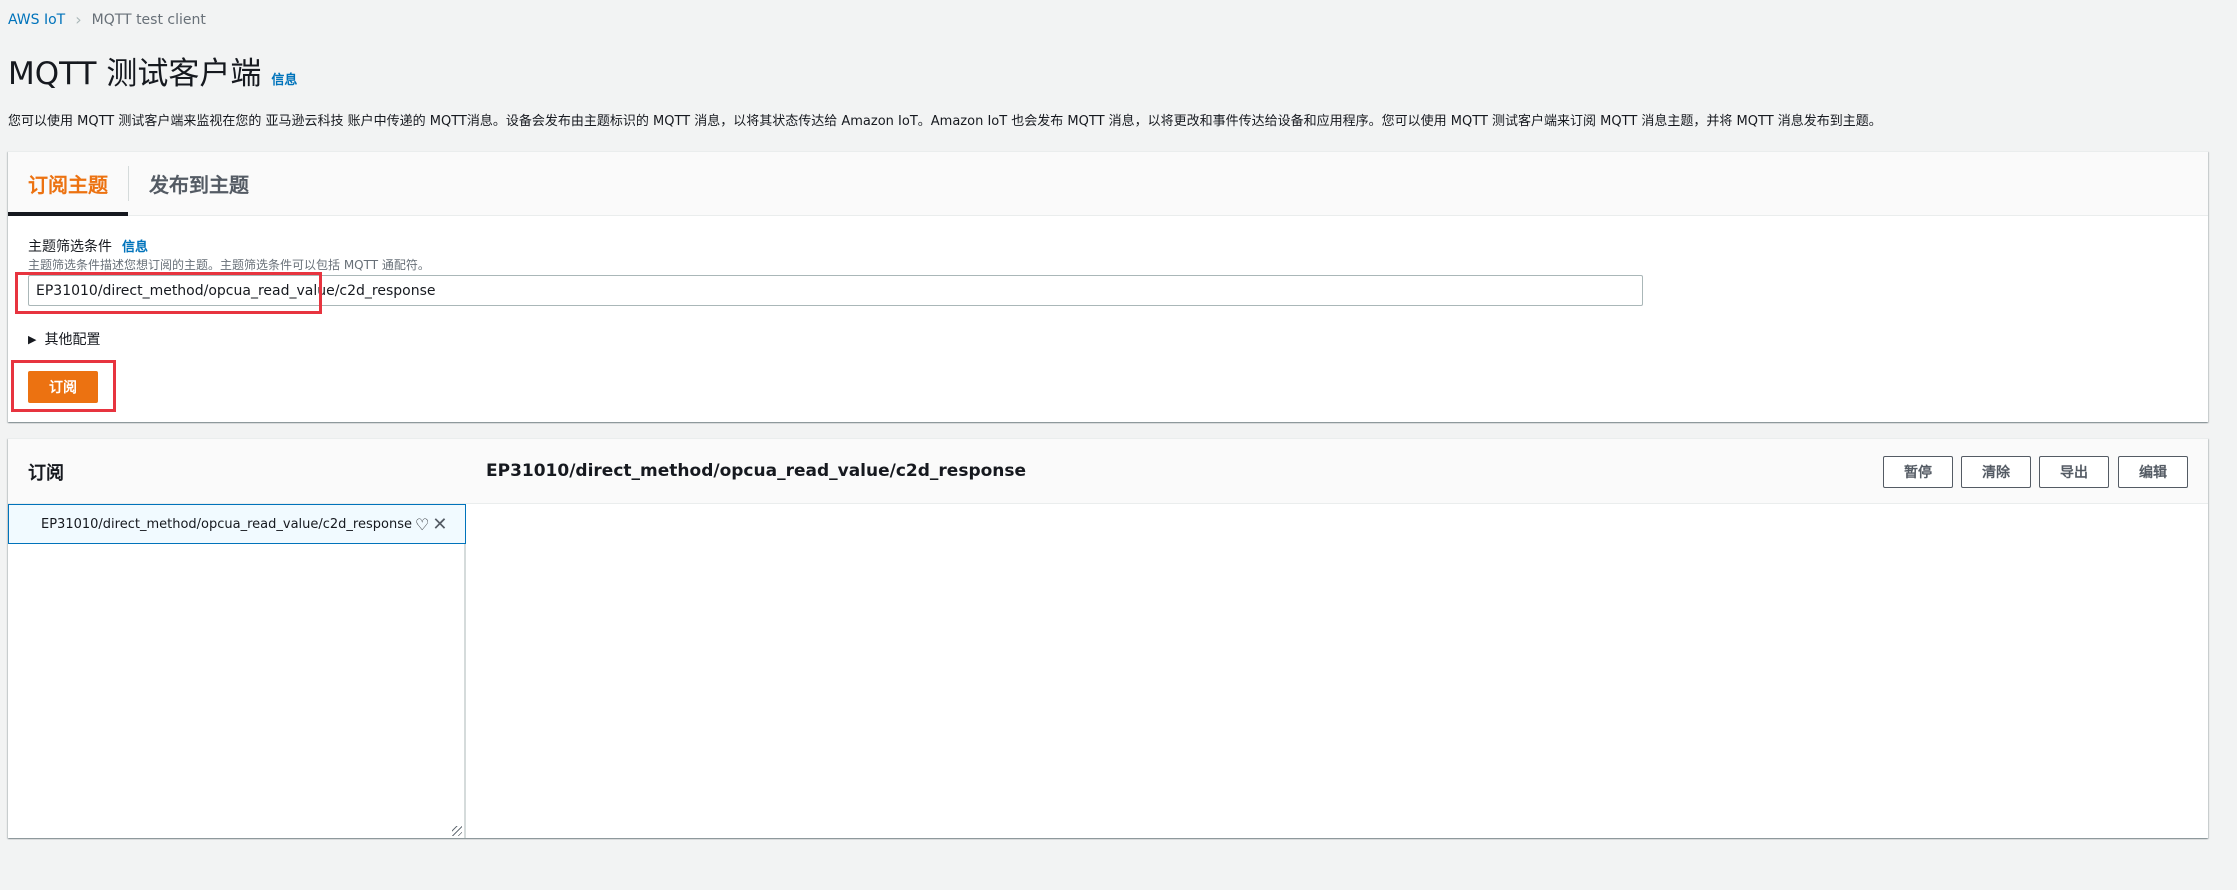 The width and height of the screenshot is (2237, 890). I want to click on clear-button: 清除, so click(1996, 472).